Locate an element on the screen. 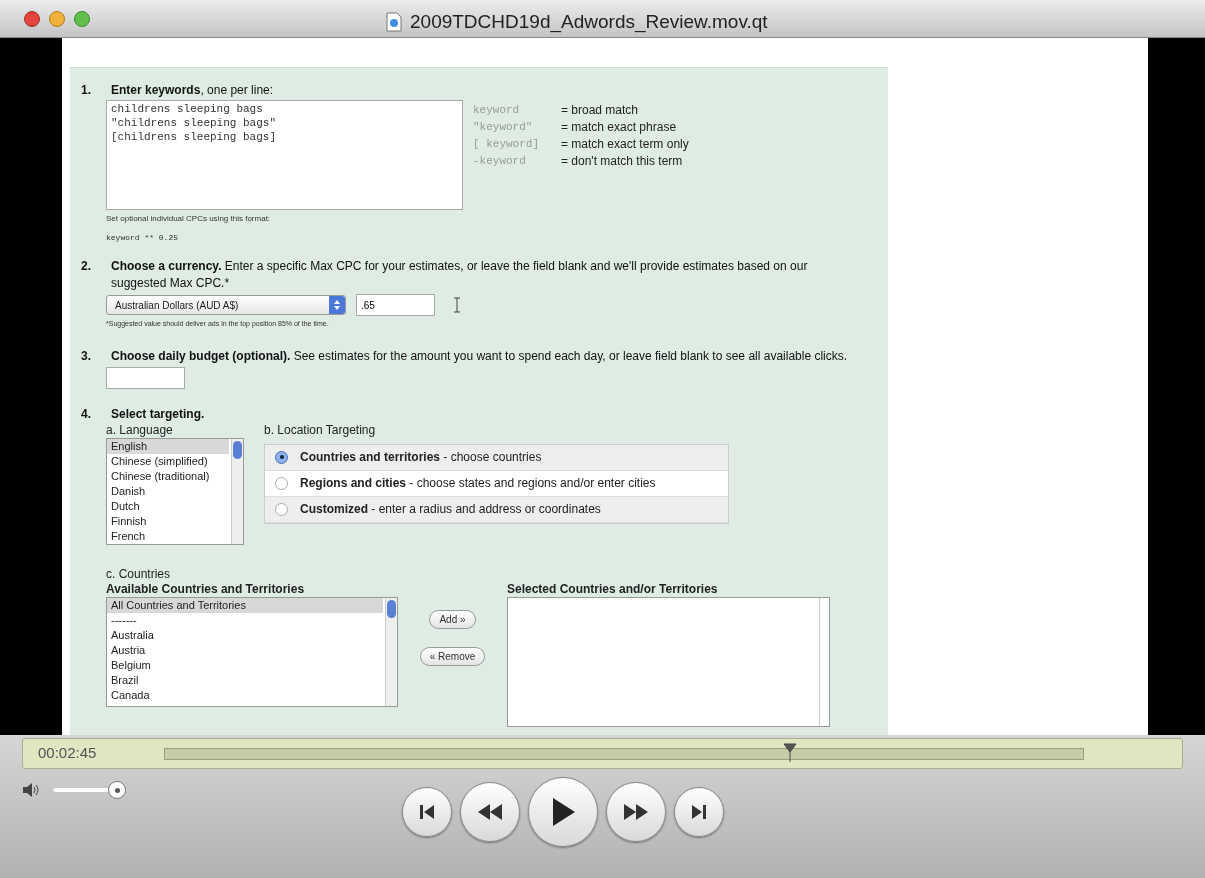 The height and width of the screenshot is (878, 1205). rewind-icon is located at coordinates (490, 812).